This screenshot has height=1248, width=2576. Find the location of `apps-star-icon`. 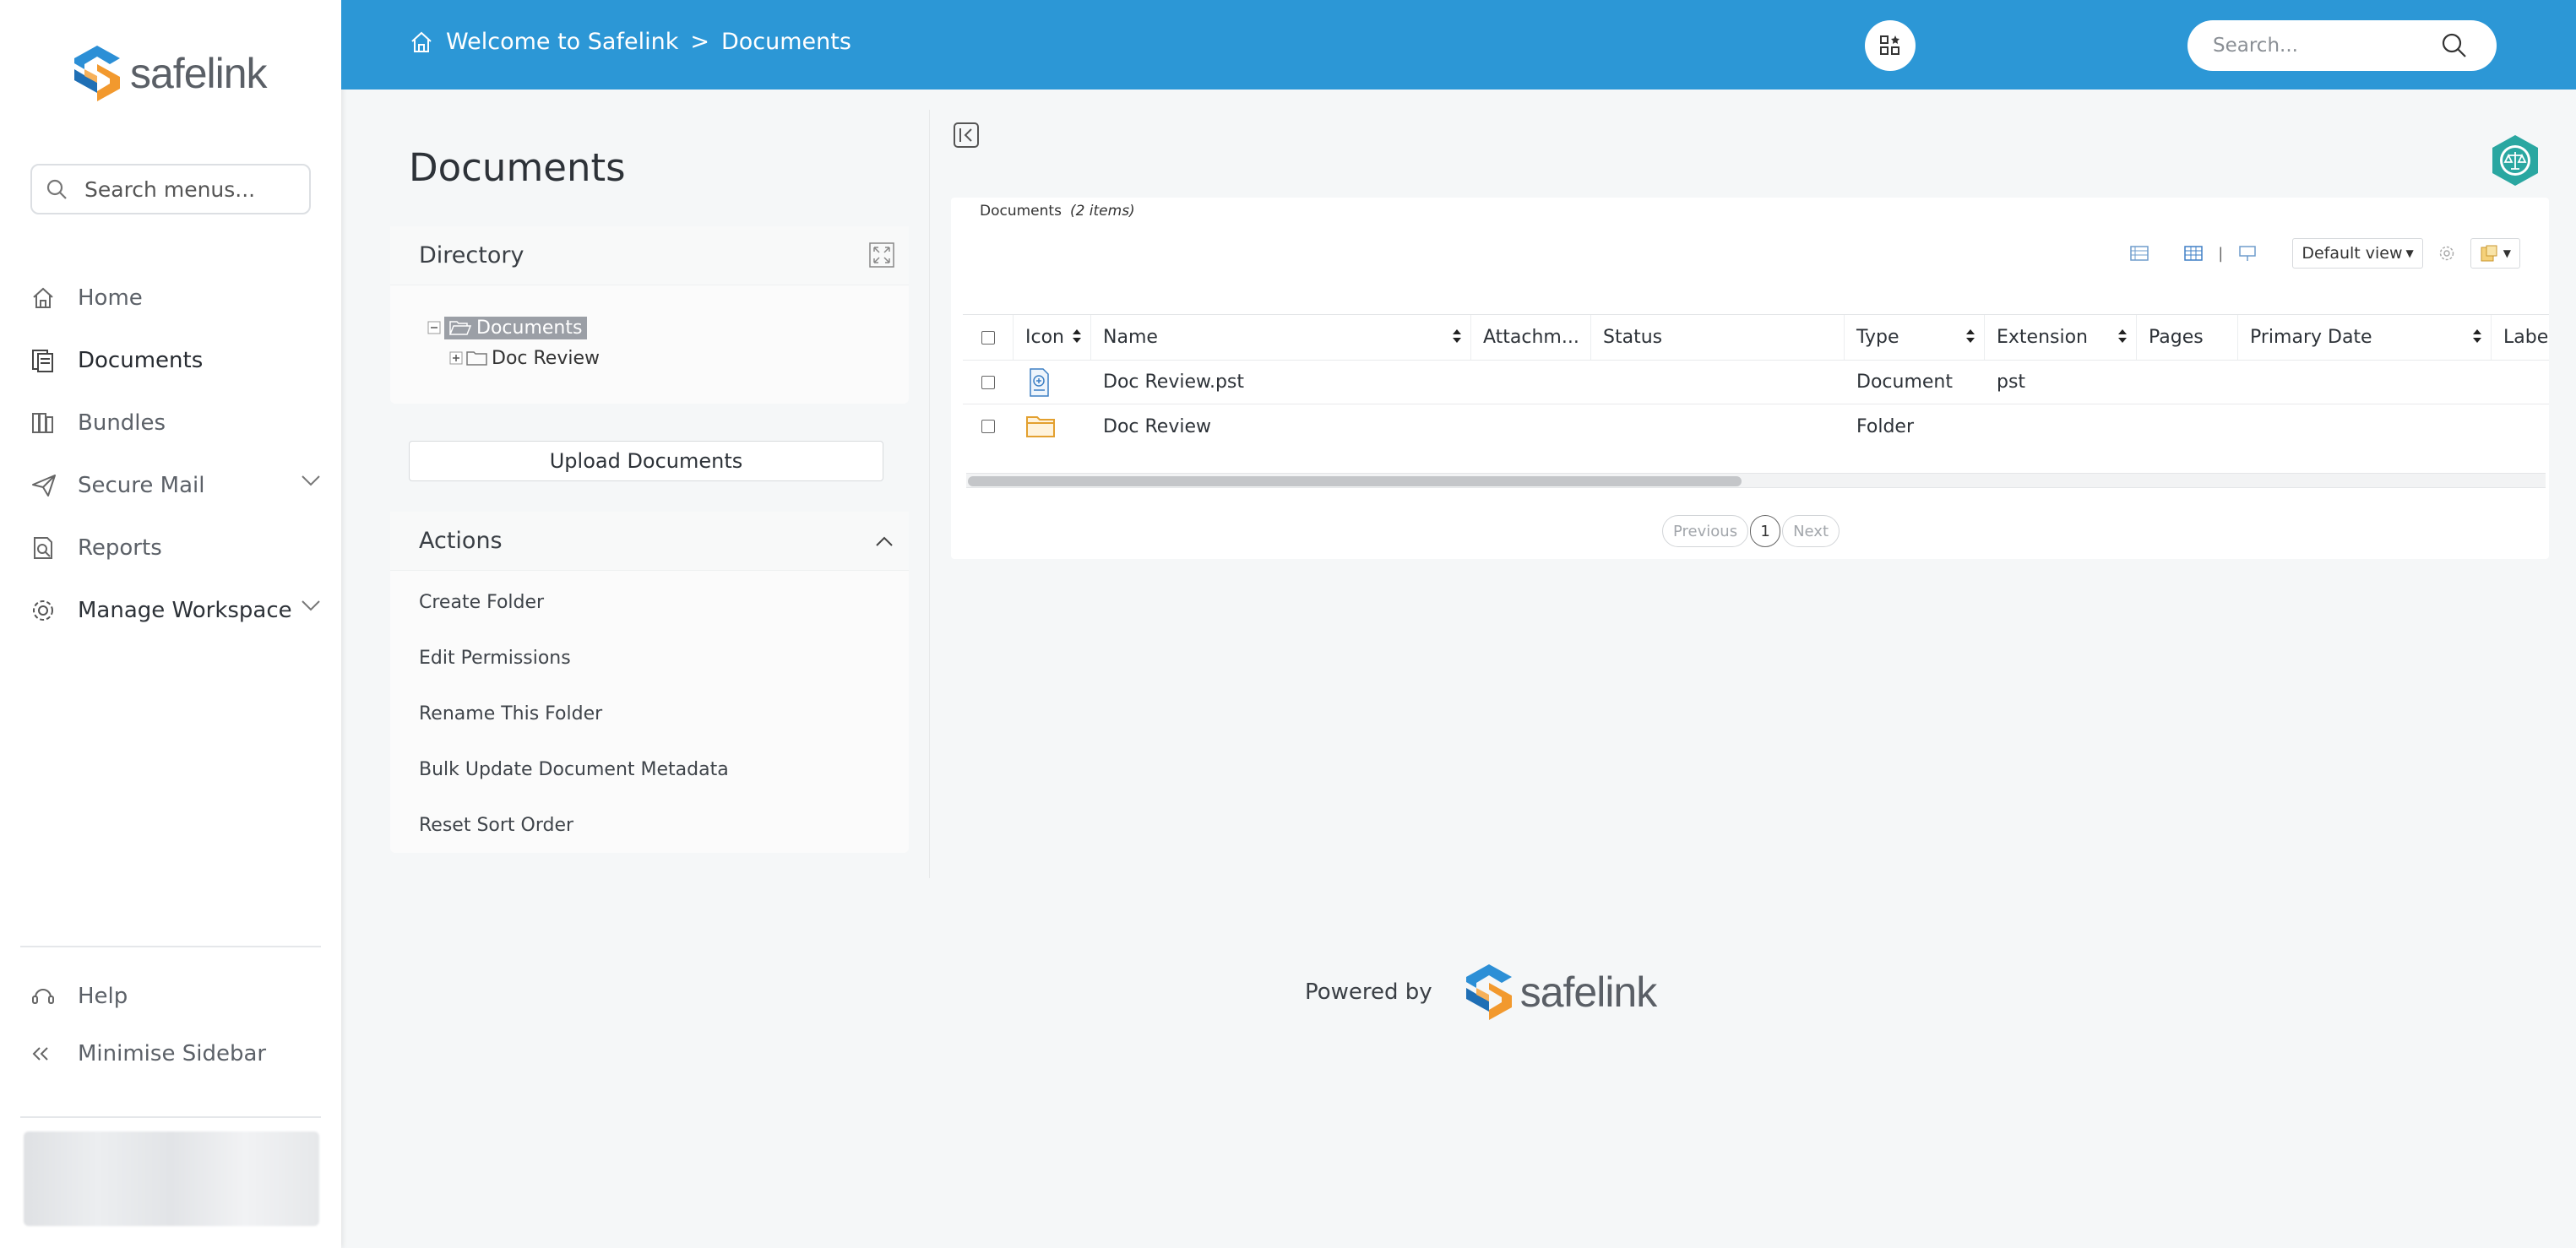

apps-star-icon is located at coordinates (1889, 45).